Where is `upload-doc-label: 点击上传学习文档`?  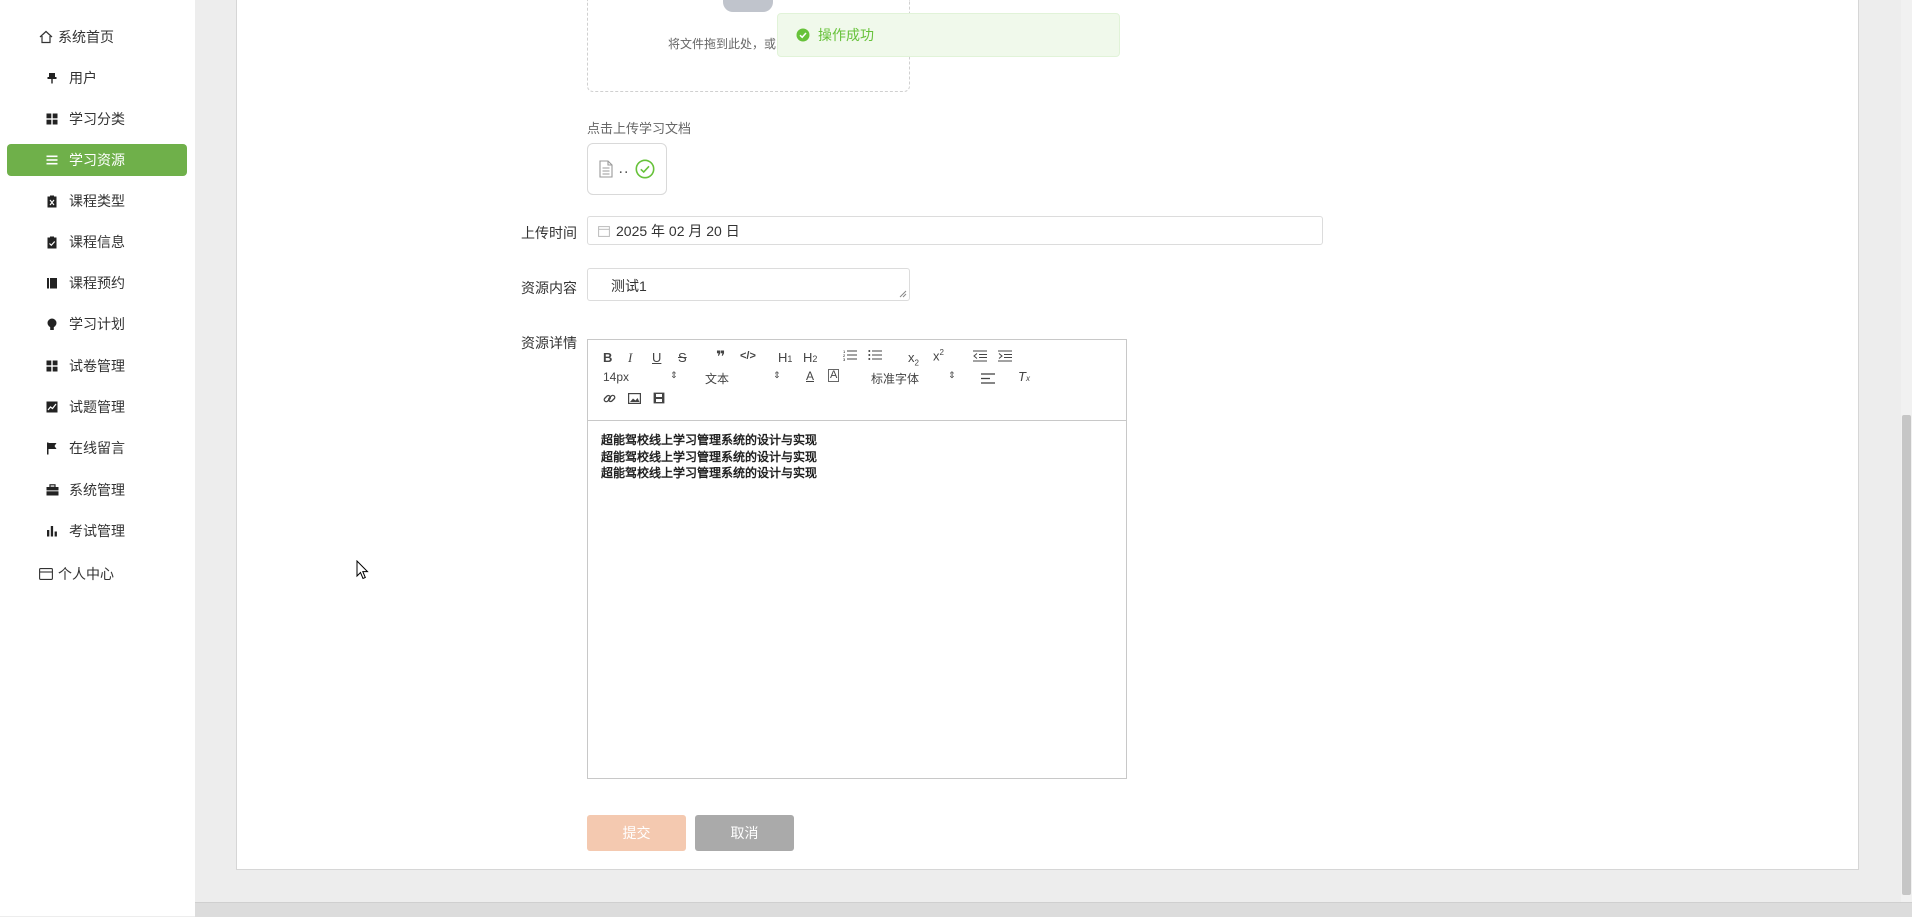 upload-doc-label: 点击上传学习文档 is located at coordinates (639, 127).